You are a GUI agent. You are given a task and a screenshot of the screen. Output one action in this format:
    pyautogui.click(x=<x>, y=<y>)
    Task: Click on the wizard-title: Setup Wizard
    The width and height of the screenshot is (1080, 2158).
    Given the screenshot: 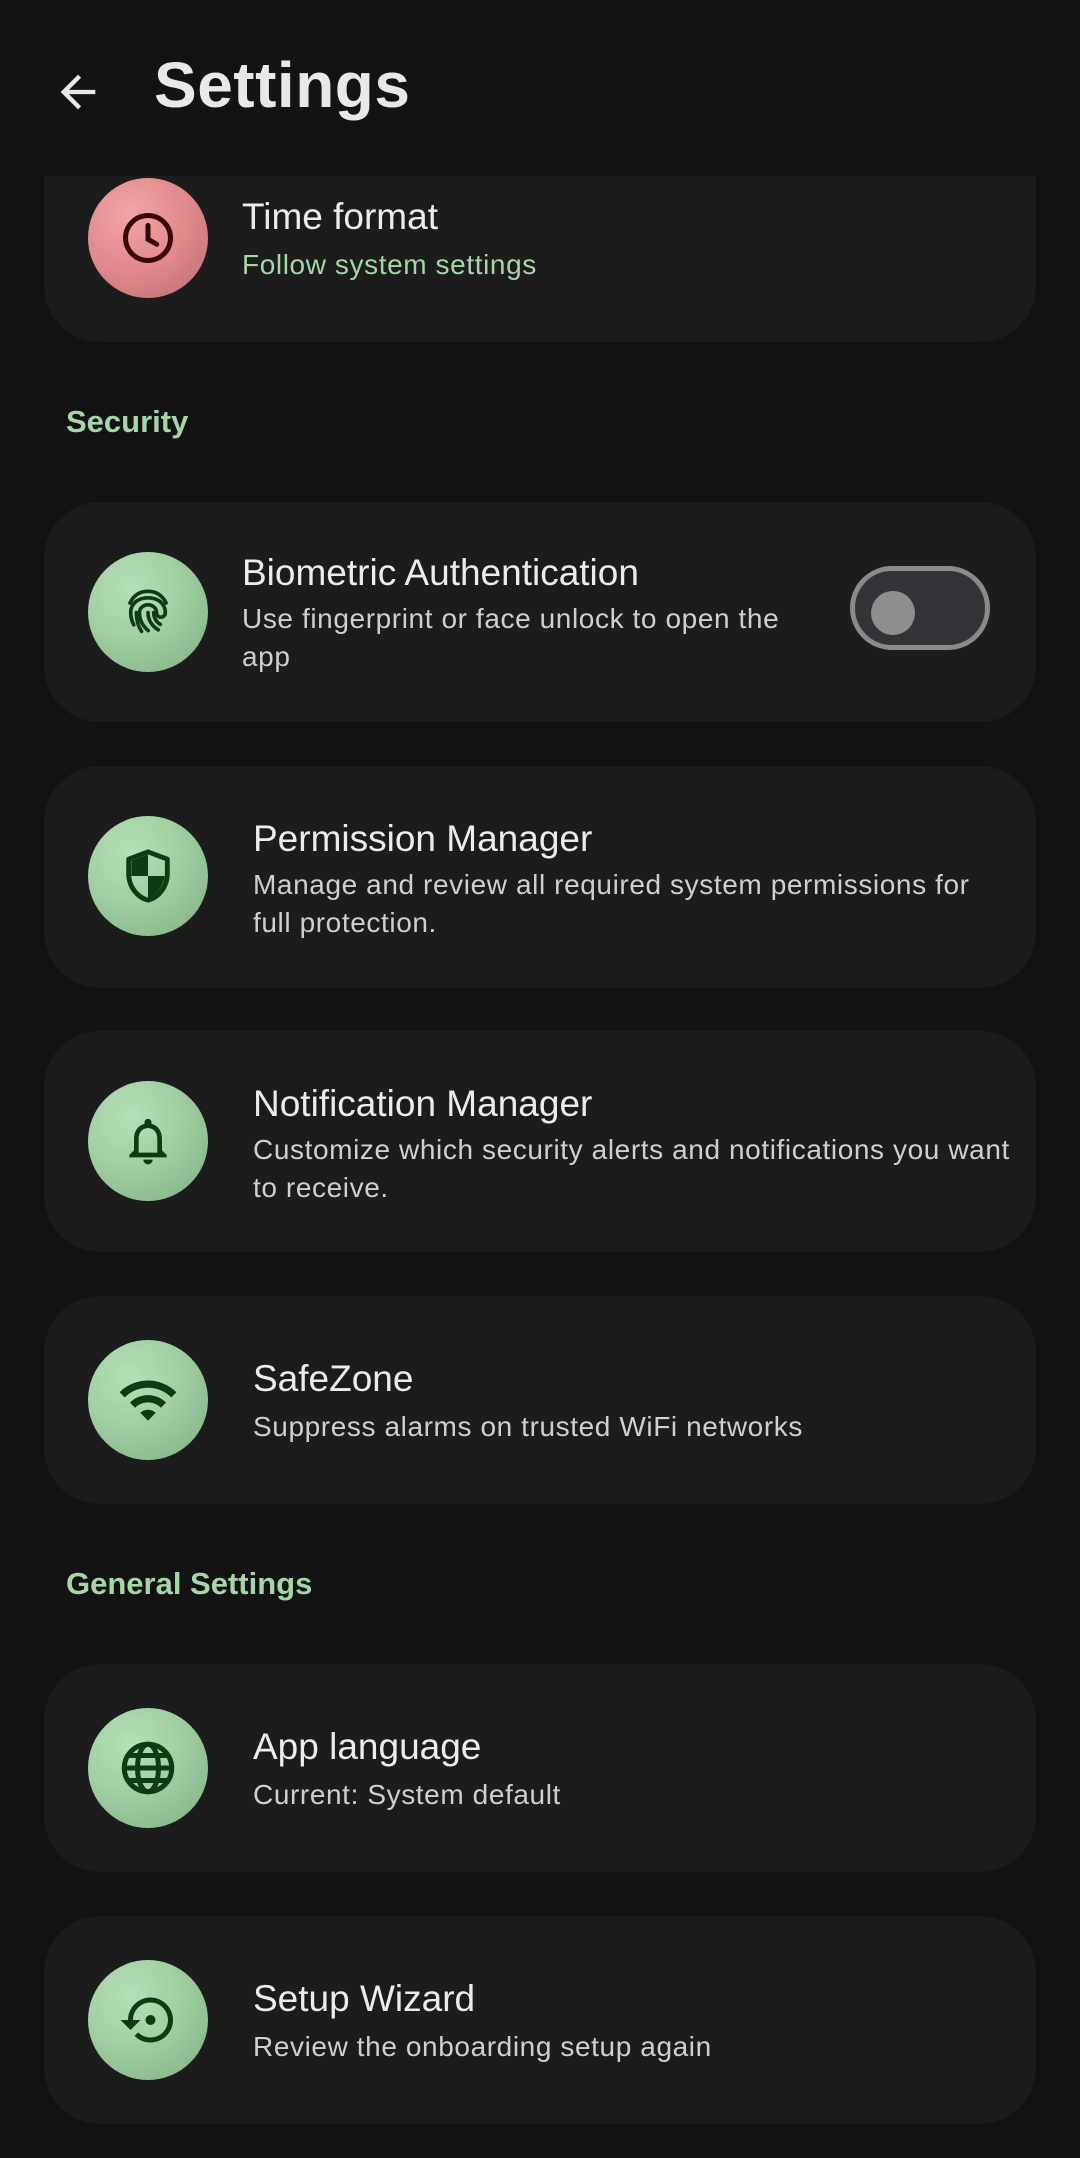 What is the action you would take?
    pyautogui.click(x=364, y=1998)
    